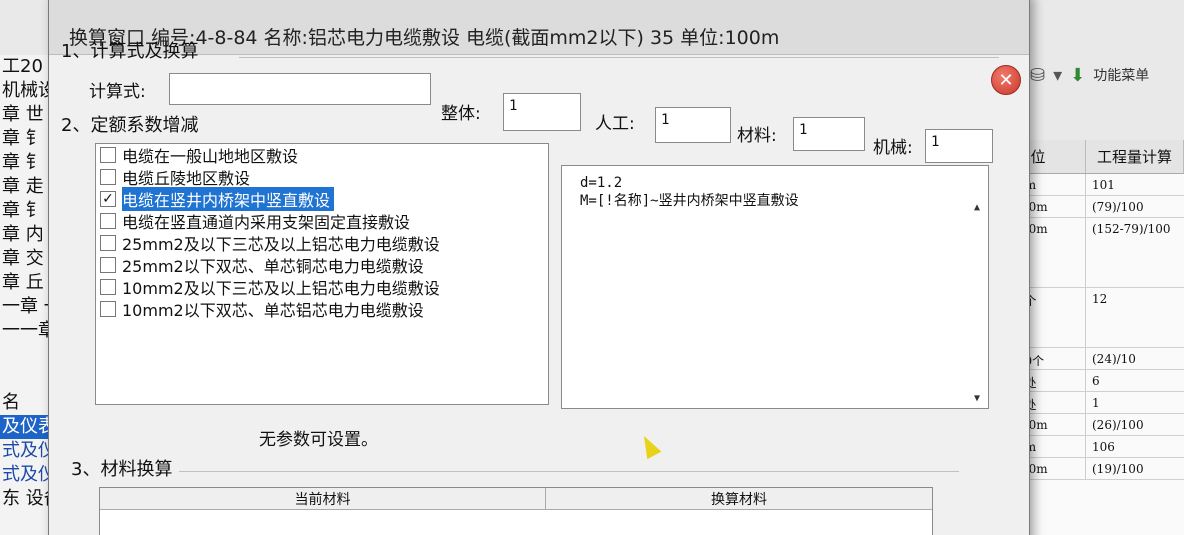 The image size is (1184, 535). What do you see at coordinates (273, 310) in the screenshot?
I see `option-label: 10mm2以下双芯、单芯铝芯电力电缆敷设` at bounding box center [273, 310].